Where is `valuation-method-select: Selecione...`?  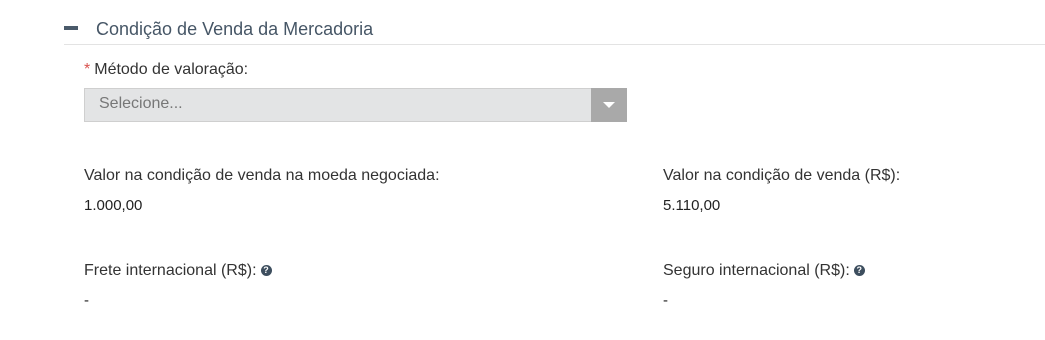
valuation-method-select: Selecione... is located at coordinates (355, 105).